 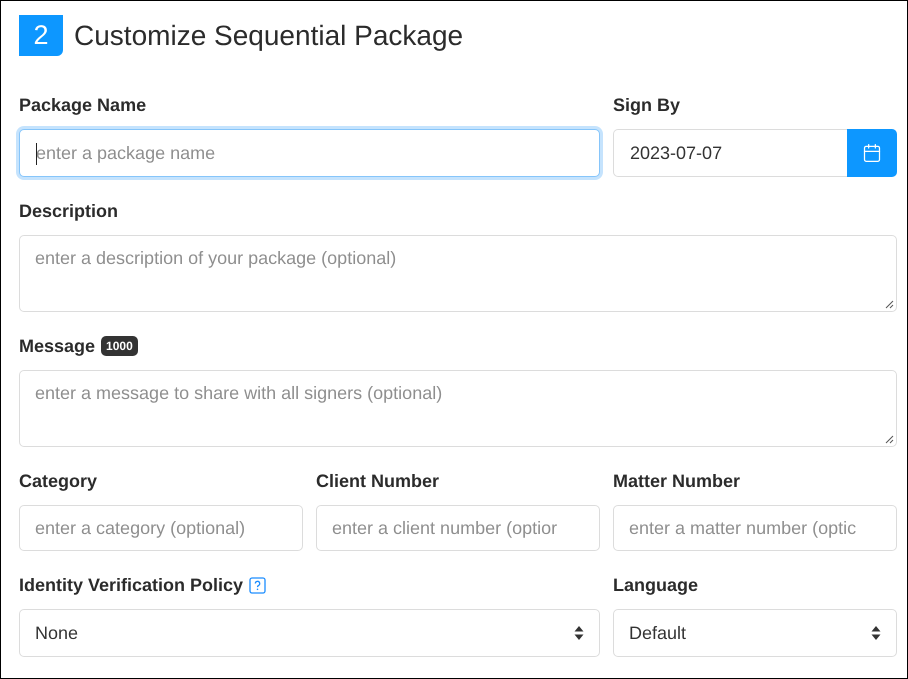 I want to click on page-title: Customize Sequential Package, so click(x=269, y=36).